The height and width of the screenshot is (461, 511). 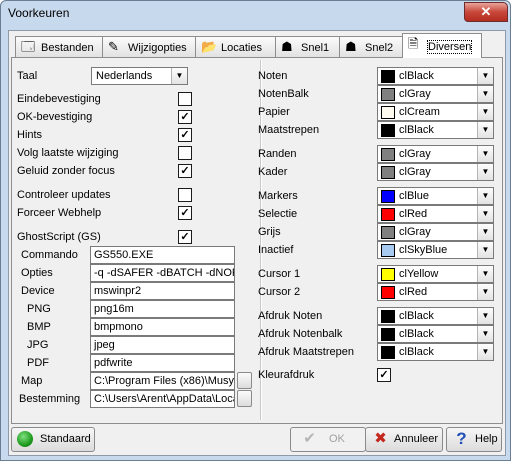 I want to click on tab-locaties: 📂 Locaties, so click(x=235, y=46).